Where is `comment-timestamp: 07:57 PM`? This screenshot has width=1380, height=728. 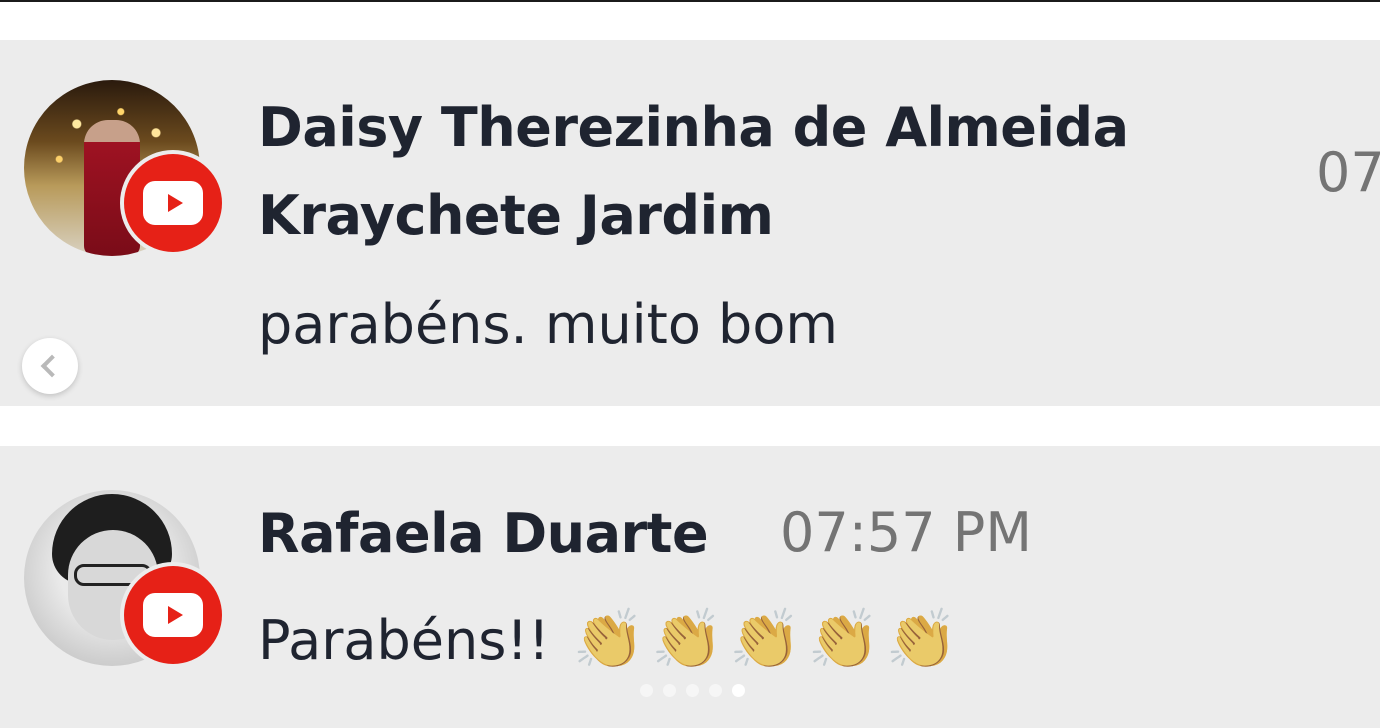
comment-timestamp: 07:57 PM is located at coordinates (906, 532).